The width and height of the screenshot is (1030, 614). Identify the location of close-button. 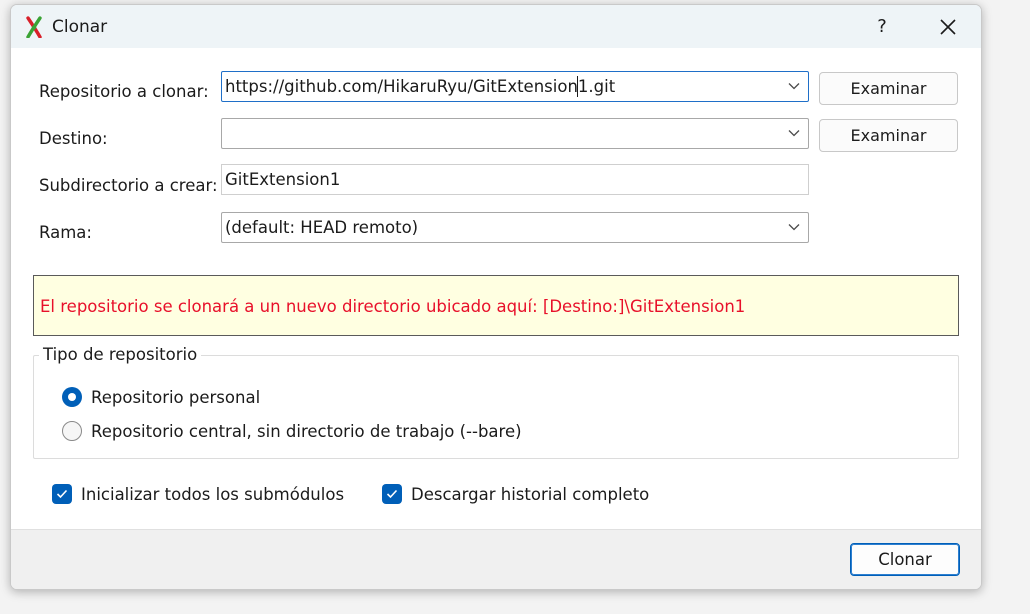
(948, 26).